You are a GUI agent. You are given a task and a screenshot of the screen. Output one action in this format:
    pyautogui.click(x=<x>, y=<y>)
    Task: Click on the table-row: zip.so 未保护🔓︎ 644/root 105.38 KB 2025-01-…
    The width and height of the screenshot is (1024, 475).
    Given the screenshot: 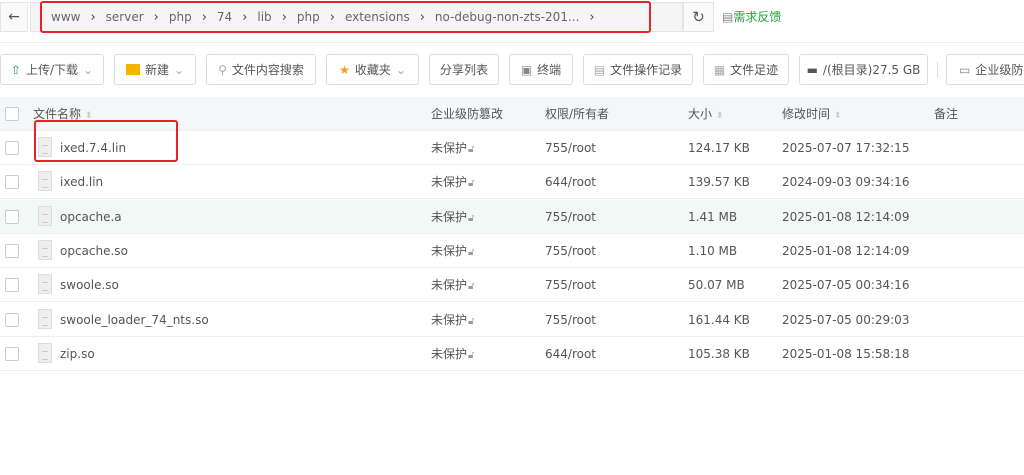 What is the action you would take?
    pyautogui.click(x=512, y=354)
    